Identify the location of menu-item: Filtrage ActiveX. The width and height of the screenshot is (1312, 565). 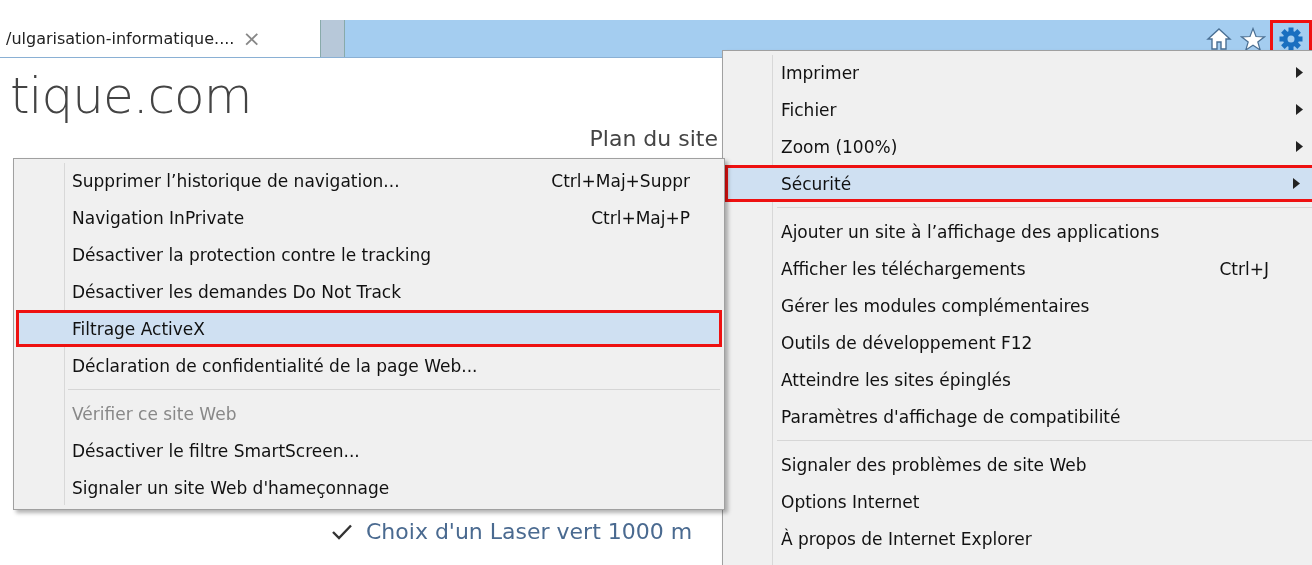
(369, 328).